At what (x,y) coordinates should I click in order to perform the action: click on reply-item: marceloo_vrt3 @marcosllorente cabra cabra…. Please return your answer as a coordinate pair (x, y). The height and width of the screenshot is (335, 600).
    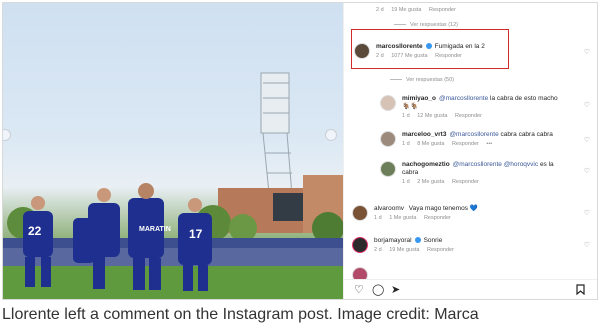
    Looking at the image, I should click on (471, 139).